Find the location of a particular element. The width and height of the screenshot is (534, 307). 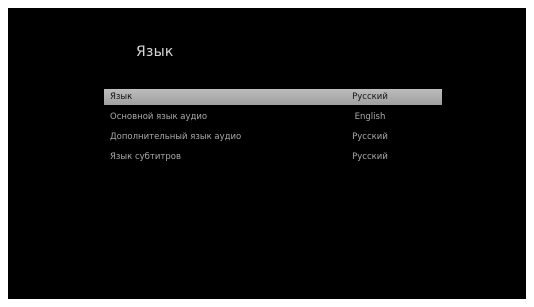

menu-item-language: Язык Русский is located at coordinates (273, 97).